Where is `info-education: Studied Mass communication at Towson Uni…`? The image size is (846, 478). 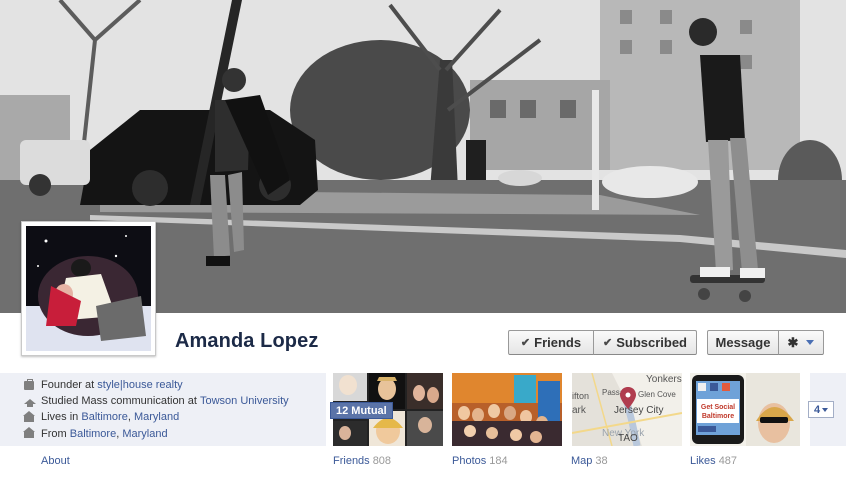
info-education: Studied Mass communication at Towson Uni… is located at coordinates (175, 401).